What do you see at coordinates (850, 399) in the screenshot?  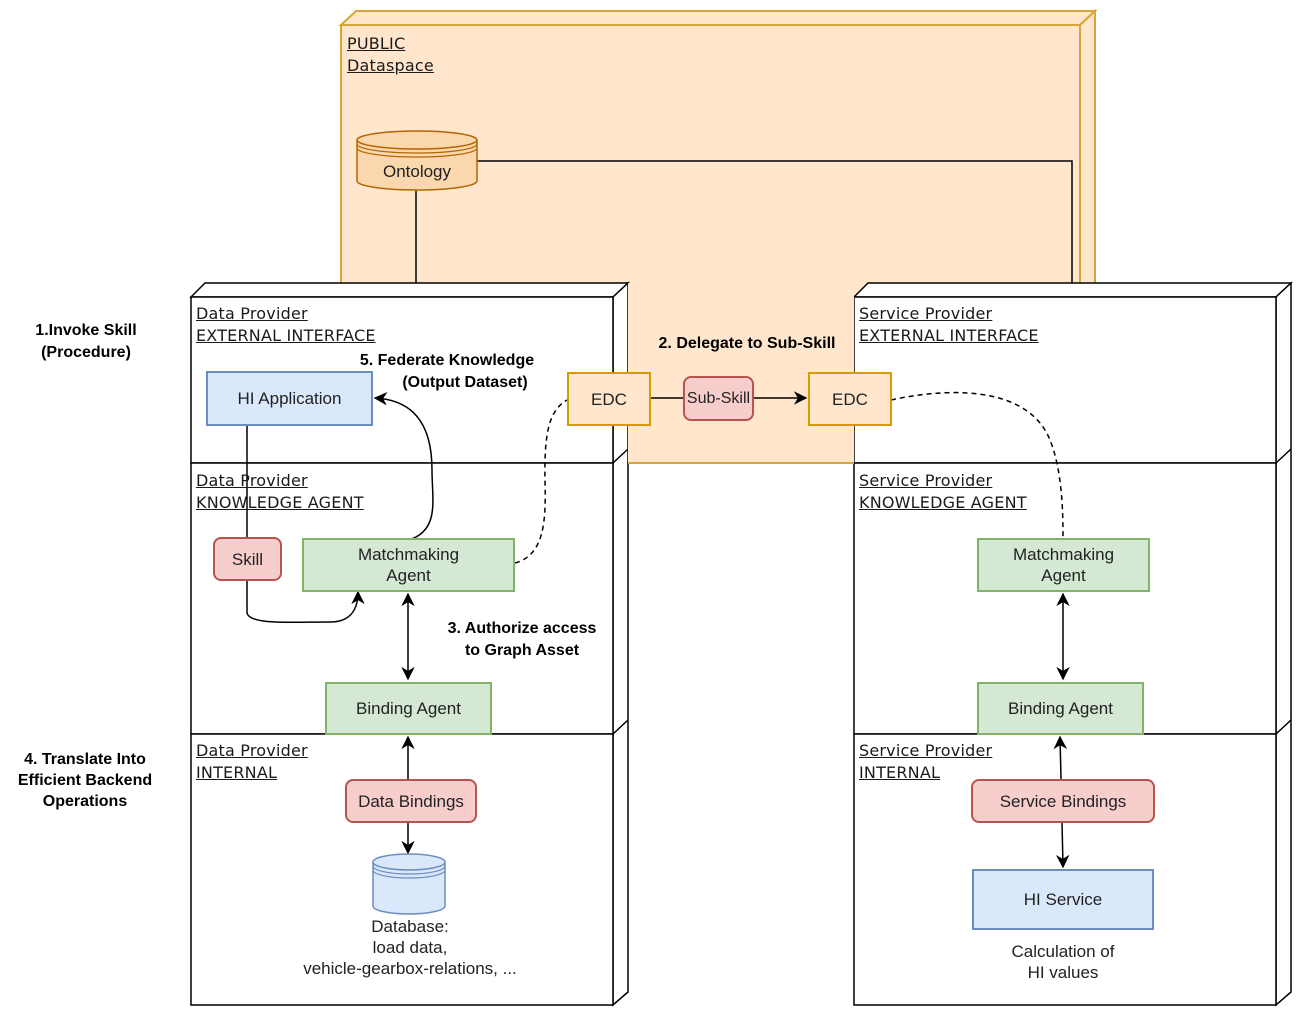 I see `sp-edc-node: EDC` at bounding box center [850, 399].